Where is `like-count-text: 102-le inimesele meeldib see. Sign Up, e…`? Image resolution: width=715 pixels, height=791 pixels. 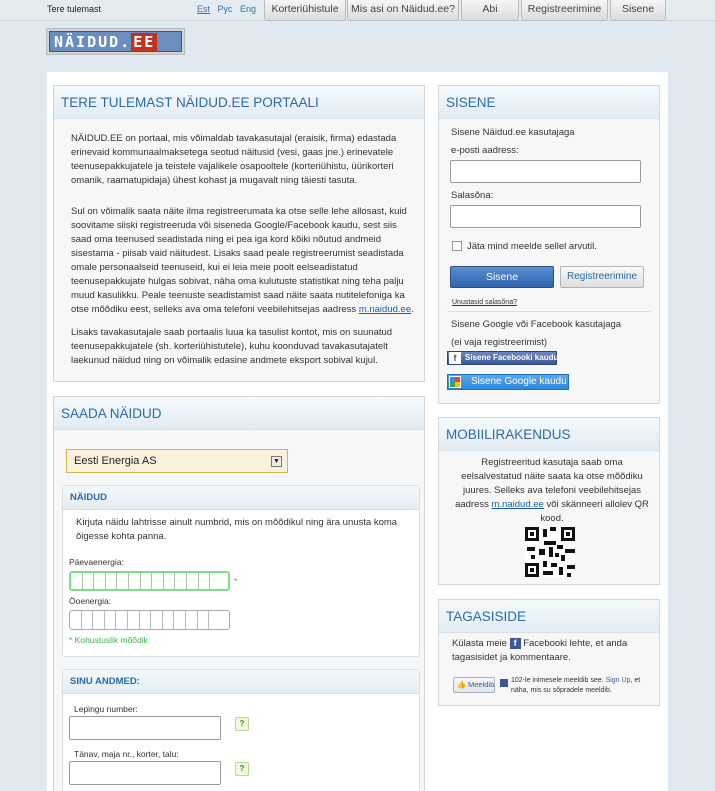 like-count-text: 102-le inimesele meeldib see. Sign Up, e… is located at coordinates (581, 686).